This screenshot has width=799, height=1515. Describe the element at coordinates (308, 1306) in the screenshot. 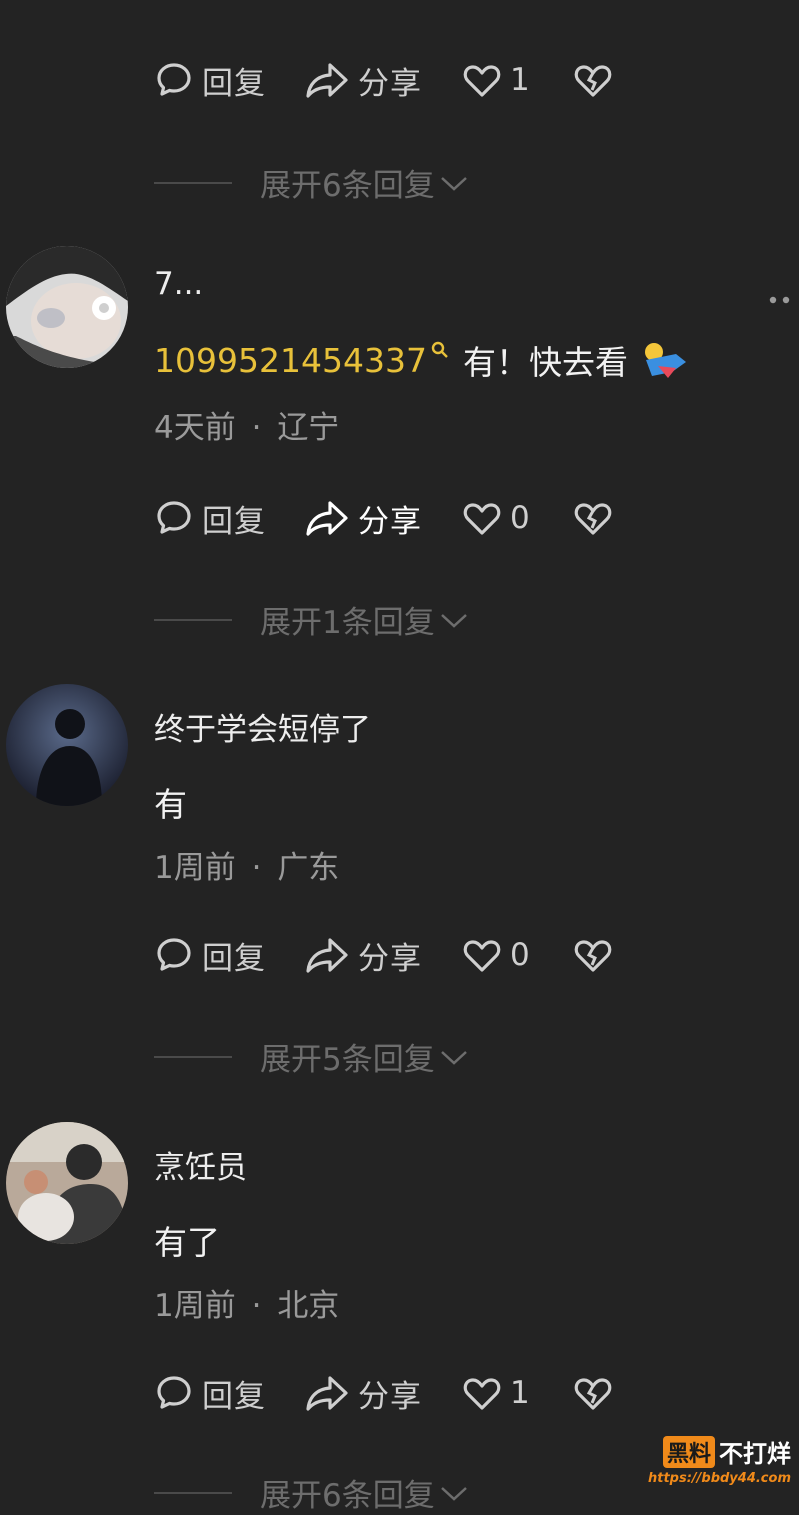

I see `location: 北京` at that location.